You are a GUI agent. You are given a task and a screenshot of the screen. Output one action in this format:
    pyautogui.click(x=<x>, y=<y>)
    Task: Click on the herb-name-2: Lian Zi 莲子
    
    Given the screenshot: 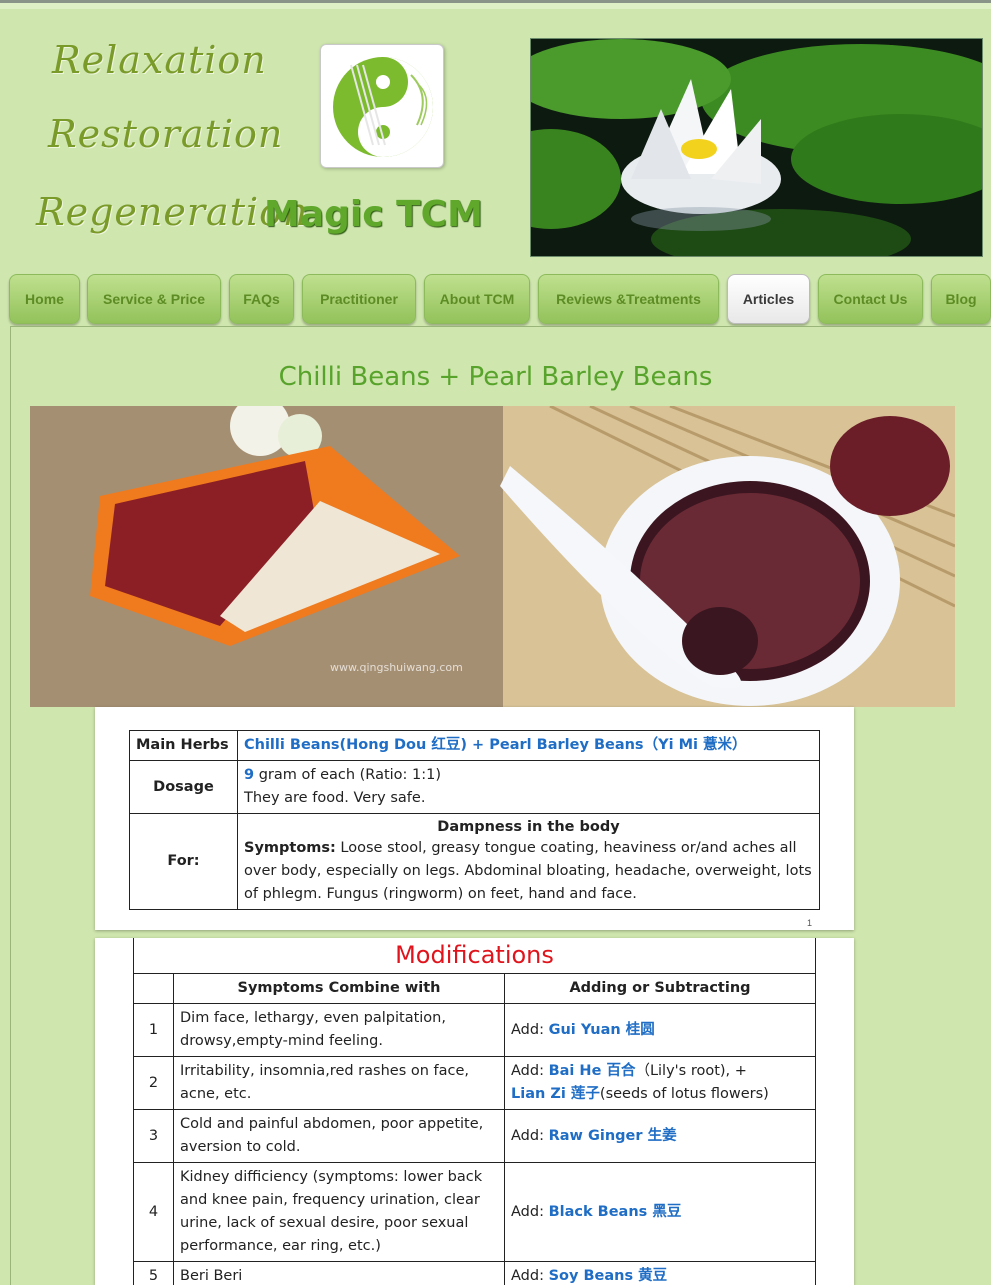 What is the action you would take?
    pyautogui.click(x=555, y=1094)
    